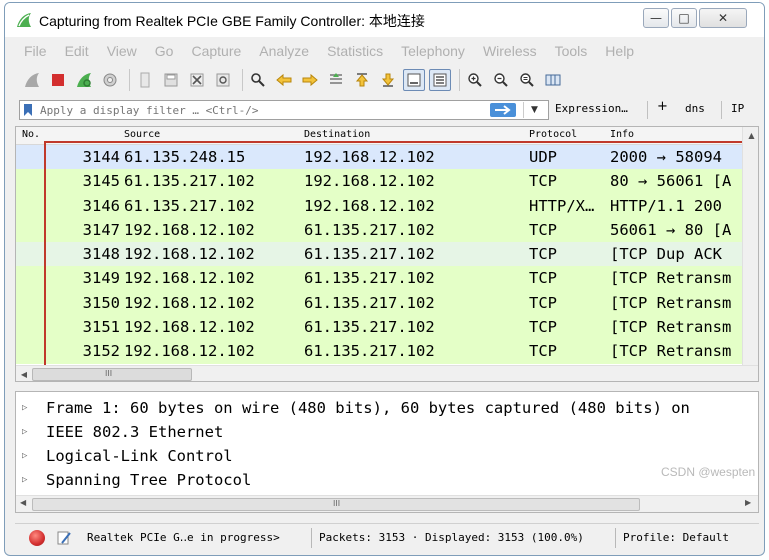  I want to click on menu-analyze: Analyze, so click(284, 51).